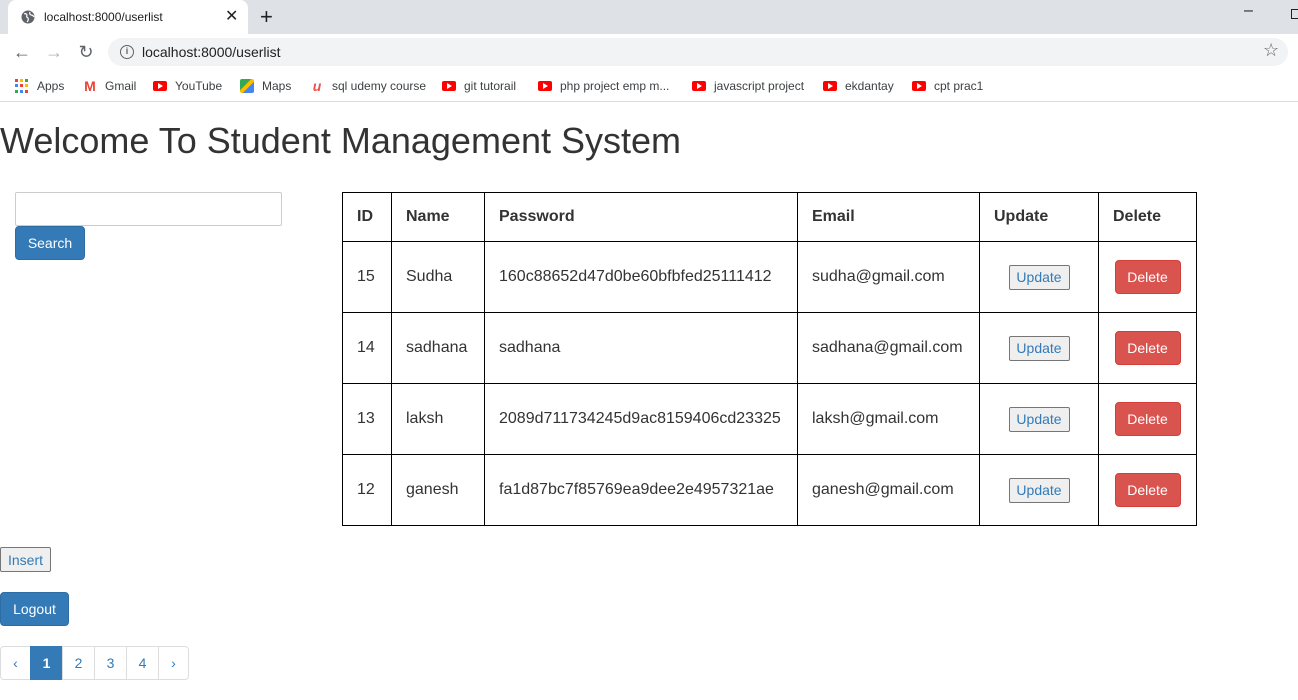 The image size is (1298, 700). I want to click on globe-icon, so click(28, 17).